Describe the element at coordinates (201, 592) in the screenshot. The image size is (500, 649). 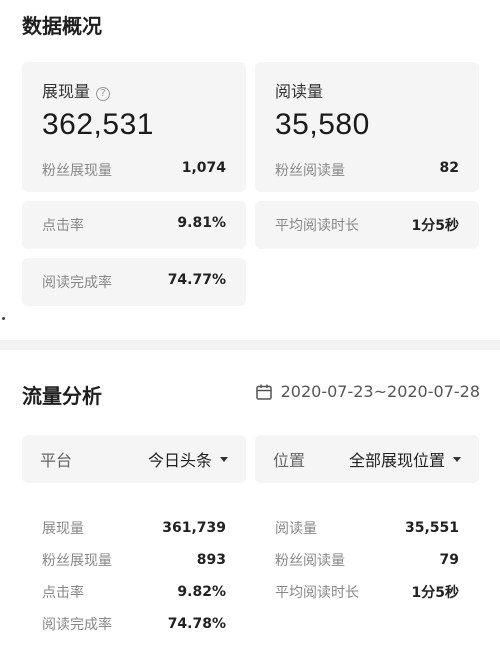
I see `stat-value: 9.82%` at that location.